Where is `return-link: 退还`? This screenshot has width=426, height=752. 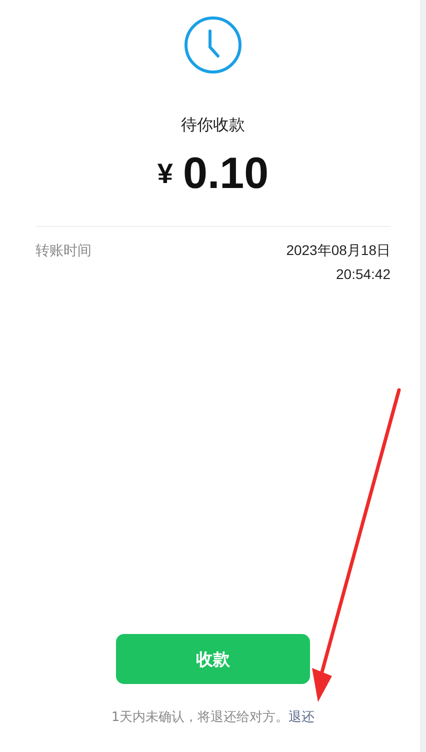
return-link: 退还 is located at coordinates (301, 717).